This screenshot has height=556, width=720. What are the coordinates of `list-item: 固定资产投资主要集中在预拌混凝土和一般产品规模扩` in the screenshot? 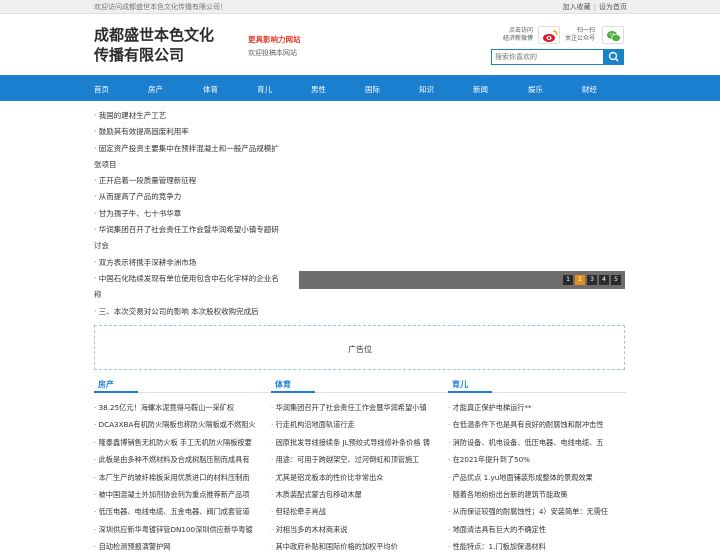 It's located at (194, 149).